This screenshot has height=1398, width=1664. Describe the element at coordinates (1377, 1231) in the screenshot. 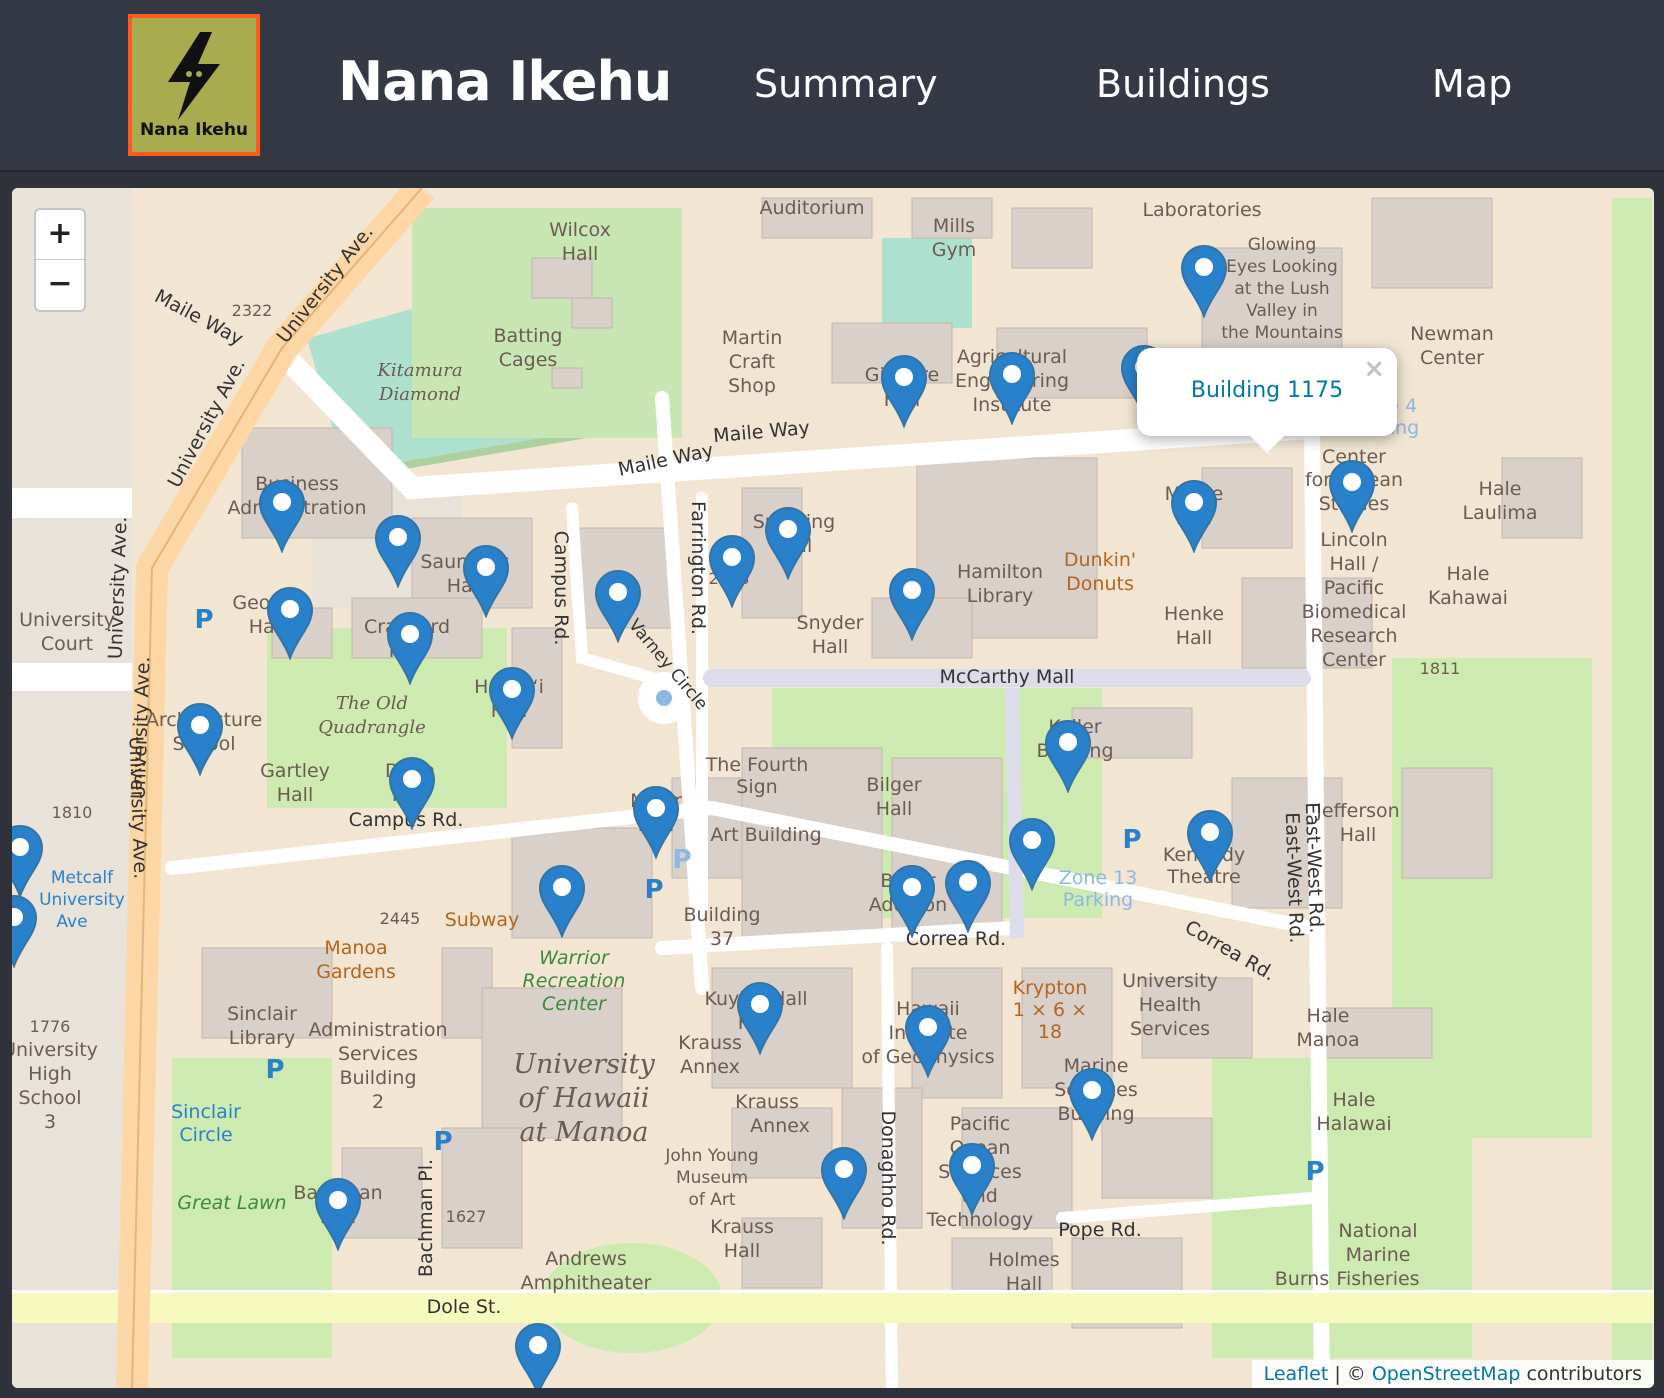

I see `svg-text: National` at that location.